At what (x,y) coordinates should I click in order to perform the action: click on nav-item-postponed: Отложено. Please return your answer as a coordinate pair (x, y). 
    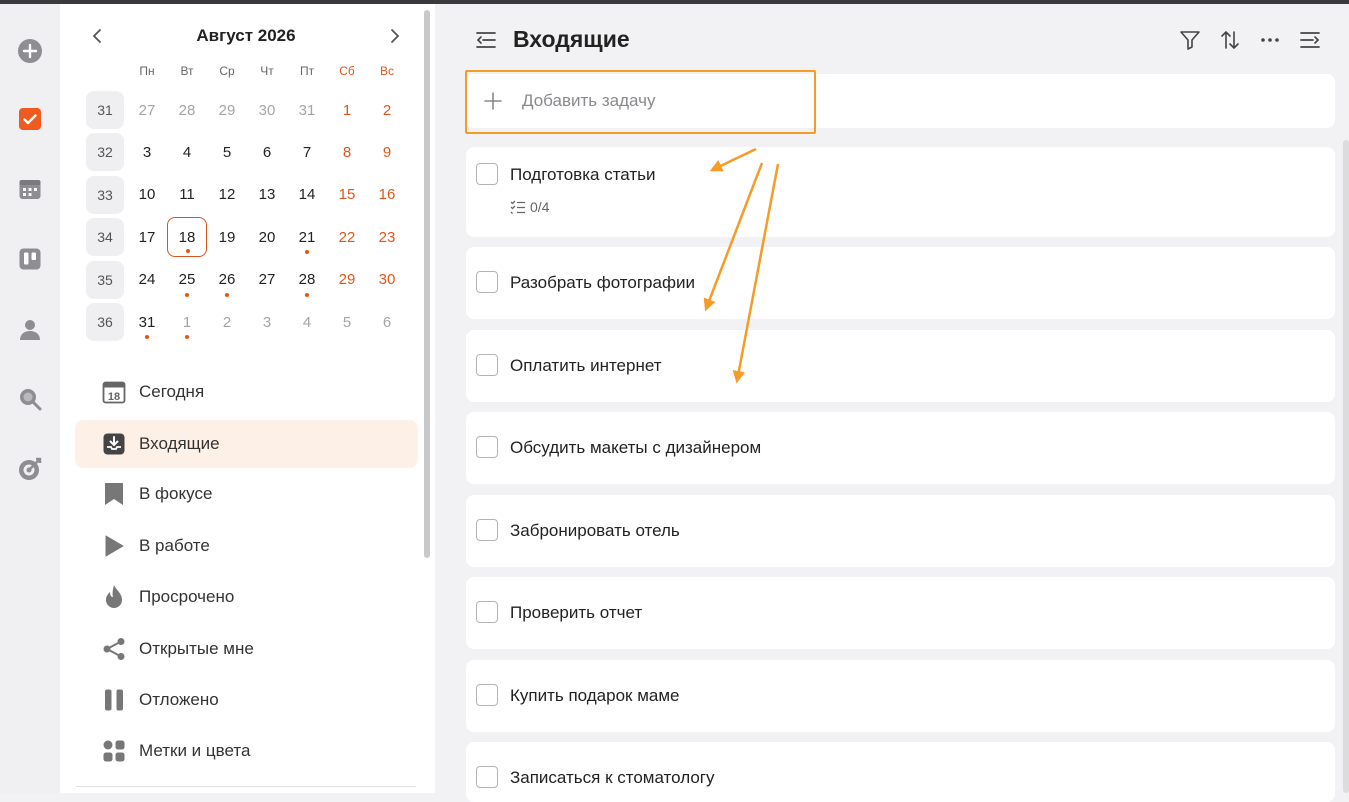
    Looking at the image, I should click on (246, 700).